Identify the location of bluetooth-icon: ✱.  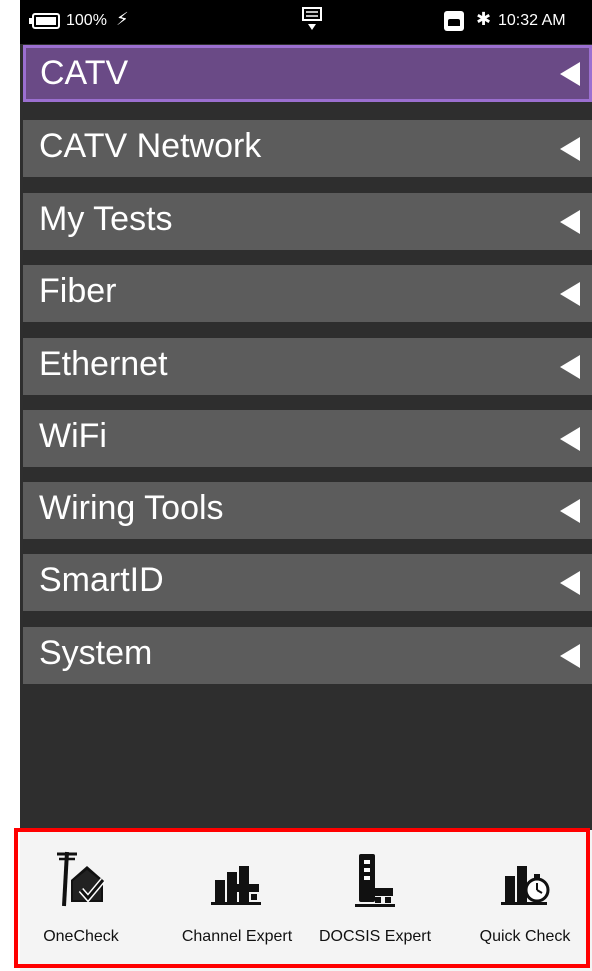
(484, 19).